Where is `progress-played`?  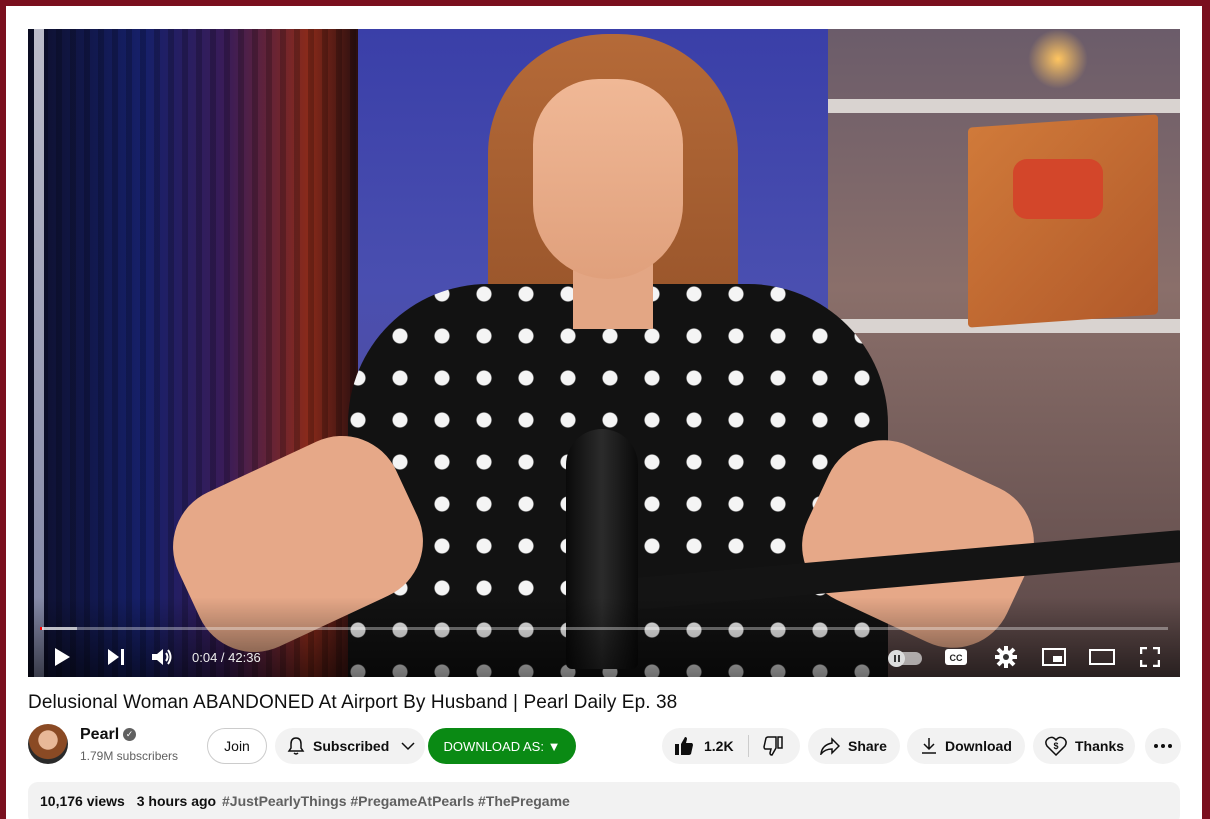 progress-played is located at coordinates (41, 628).